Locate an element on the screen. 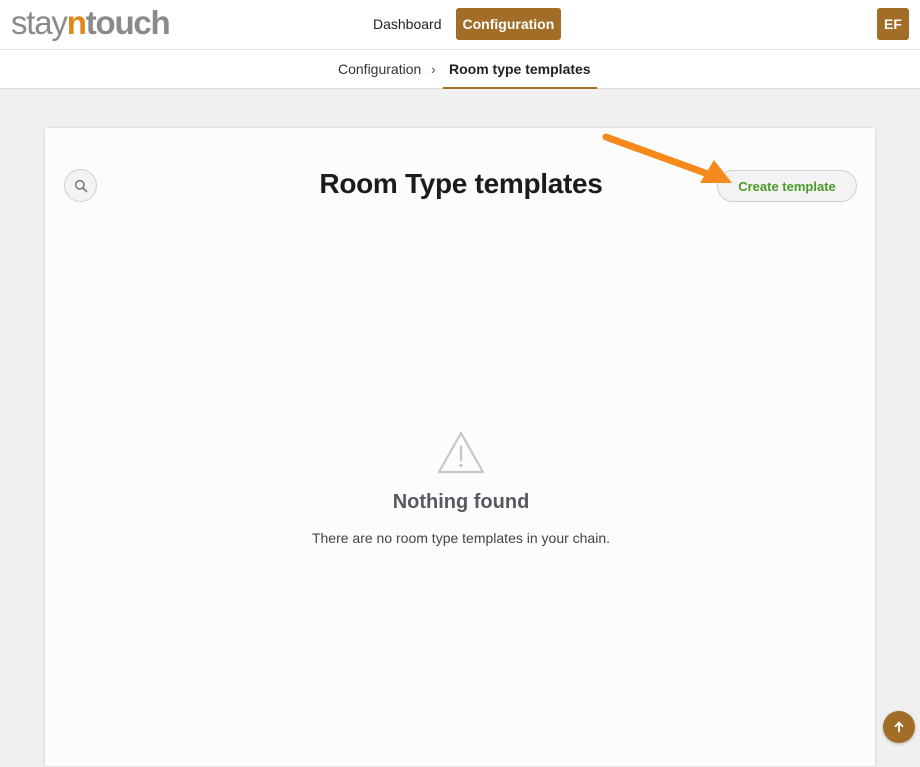 This screenshot has width=920, height=767. top-bar: stayntouch Dashboard Configuration EF is located at coordinates (460, 25).